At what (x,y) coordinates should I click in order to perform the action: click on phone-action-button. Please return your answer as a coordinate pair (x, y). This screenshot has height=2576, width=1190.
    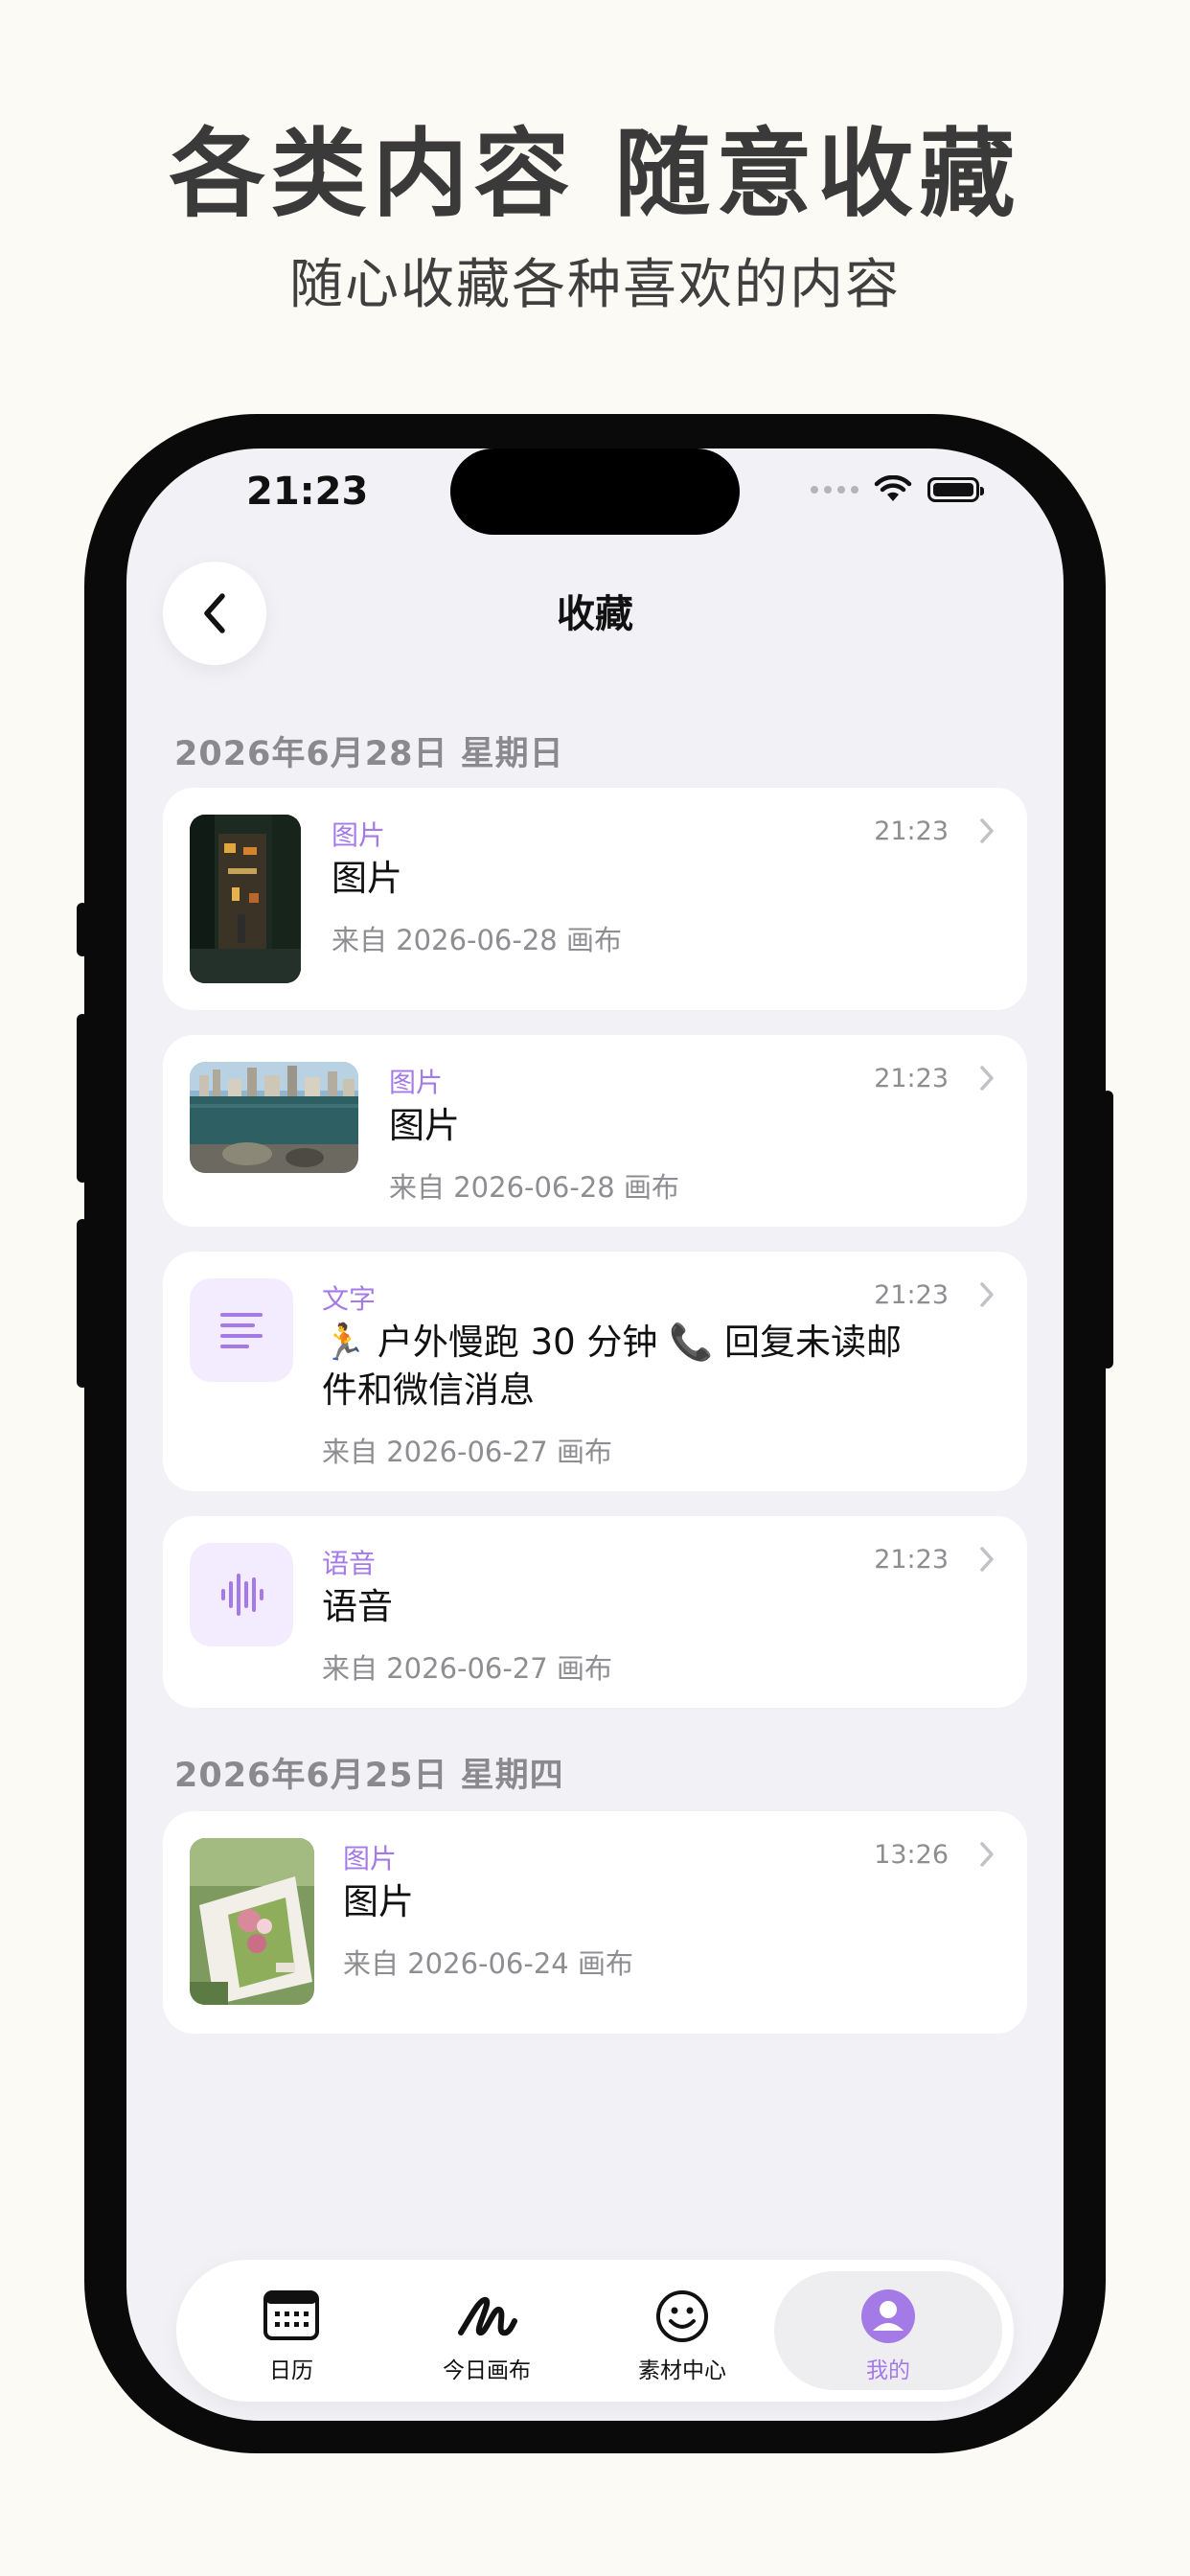
    Looking at the image, I should click on (83, 929).